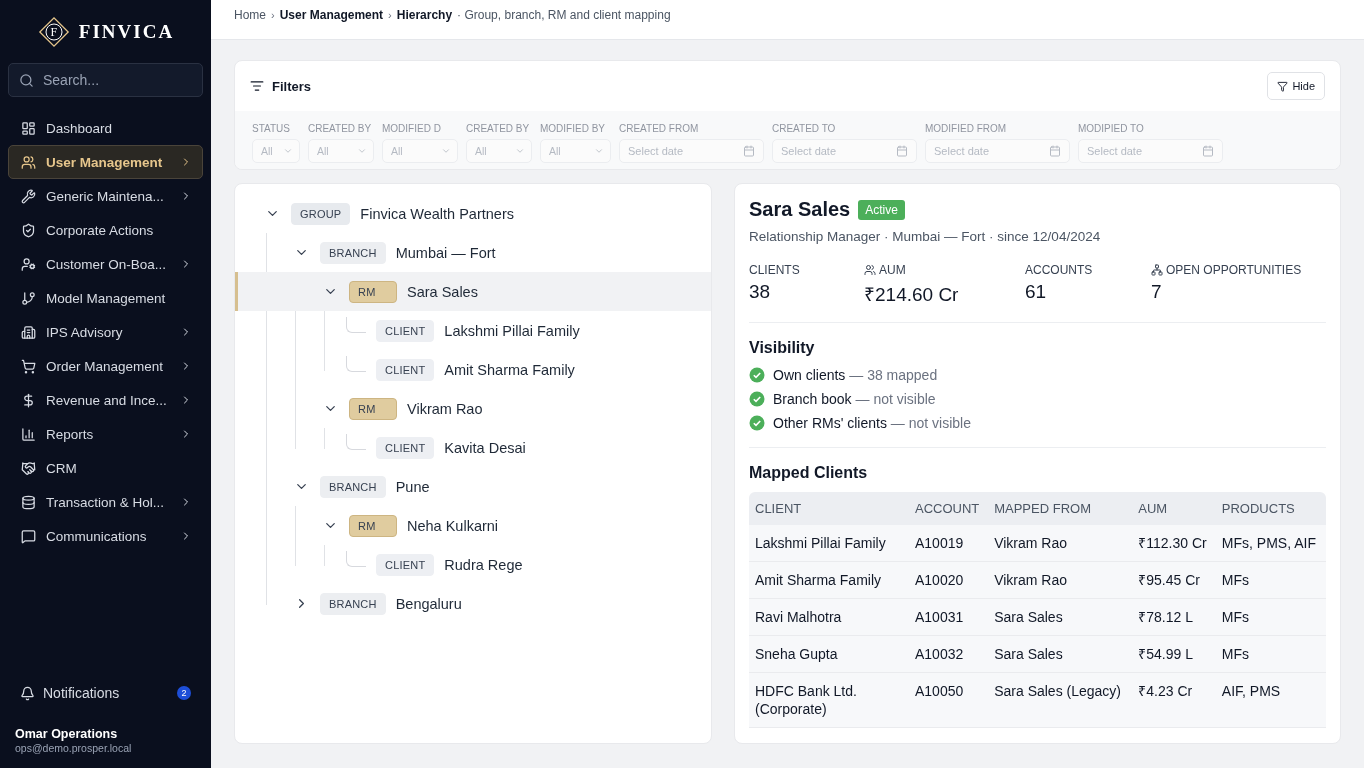  I want to click on tree-node: RM Neha Kulkarni, so click(473, 525).